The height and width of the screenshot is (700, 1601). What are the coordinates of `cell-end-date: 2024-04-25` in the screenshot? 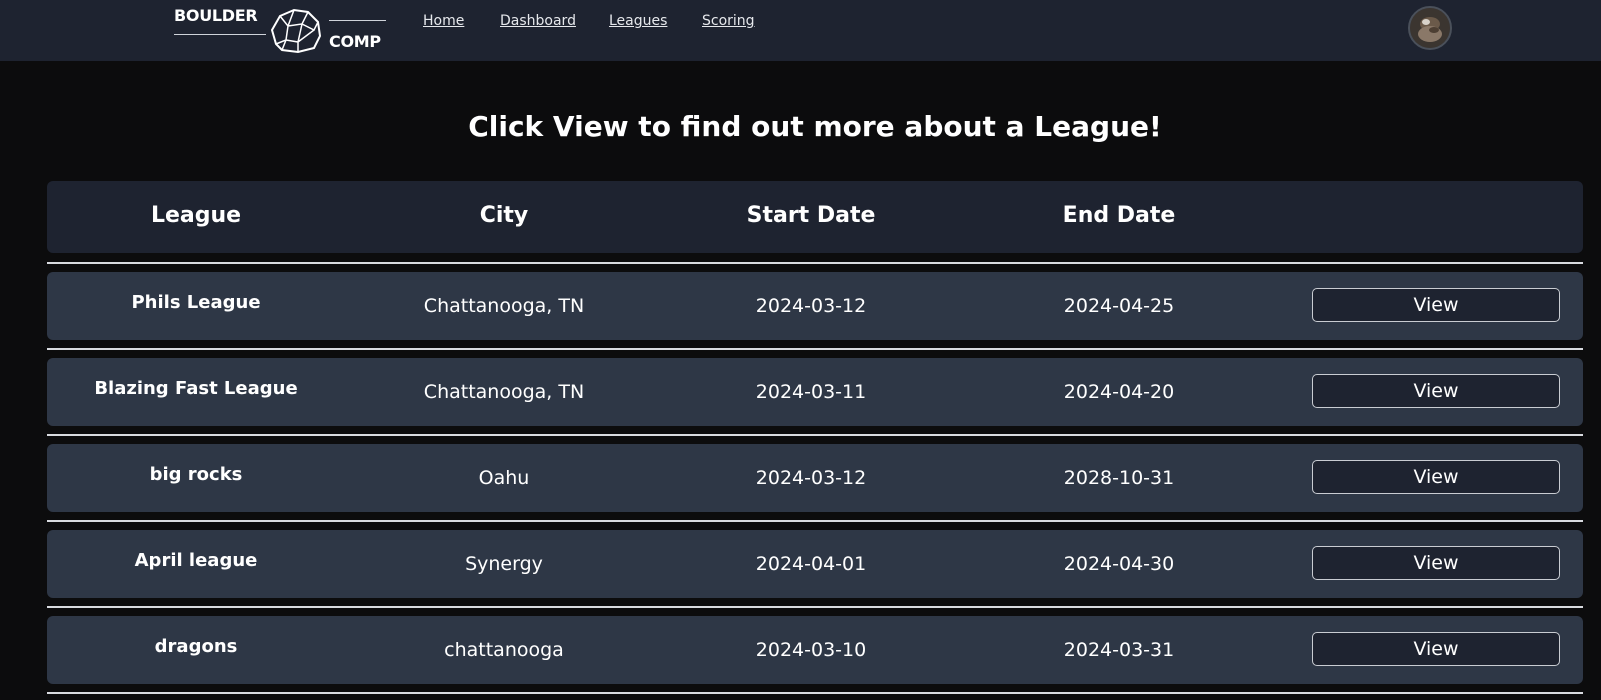 It's located at (1119, 306).